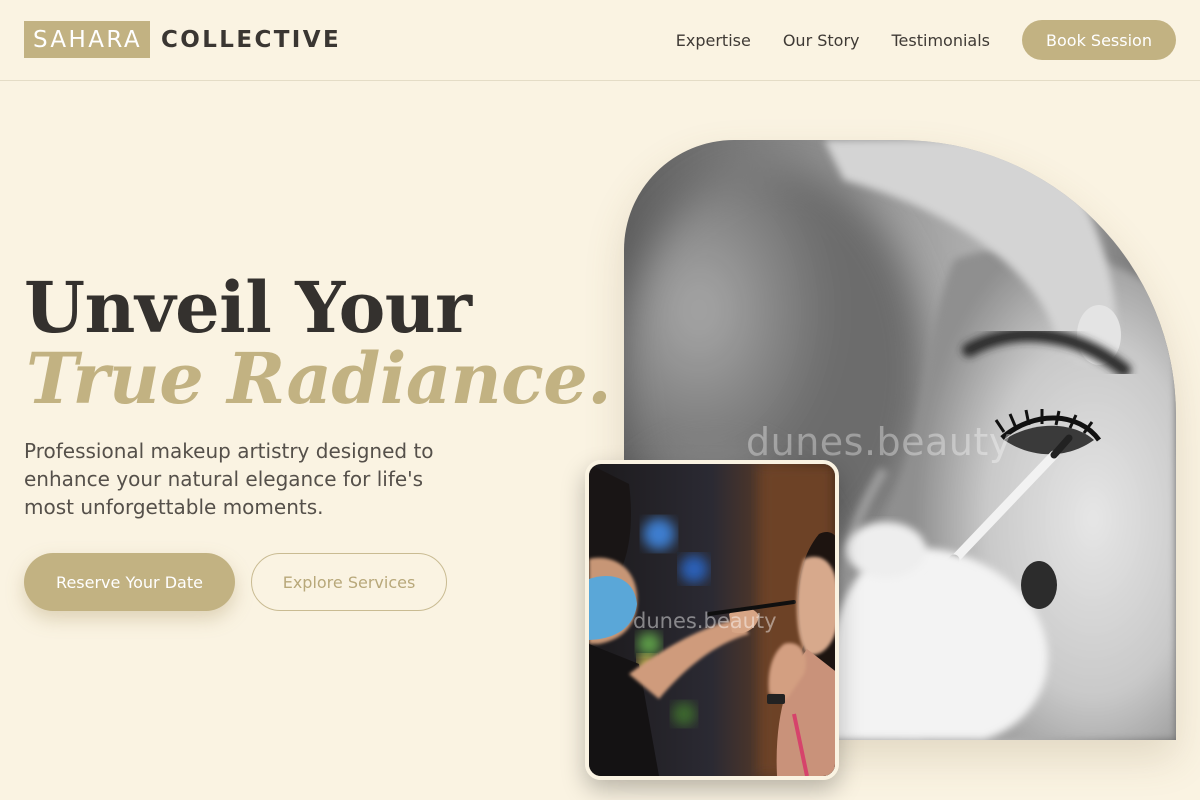 This screenshot has height=800, width=1200. Describe the element at coordinates (941, 40) in the screenshot. I see `nav-link-testimonials: Testimonials` at that location.